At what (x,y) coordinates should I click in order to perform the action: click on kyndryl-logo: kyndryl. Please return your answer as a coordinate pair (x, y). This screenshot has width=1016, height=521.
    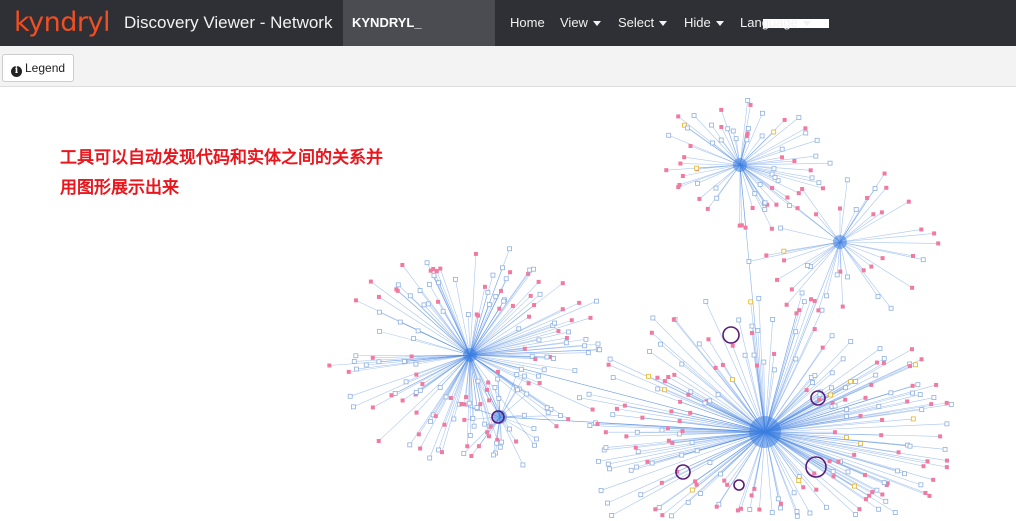
    Looking at the image, I should click on (62, 23).